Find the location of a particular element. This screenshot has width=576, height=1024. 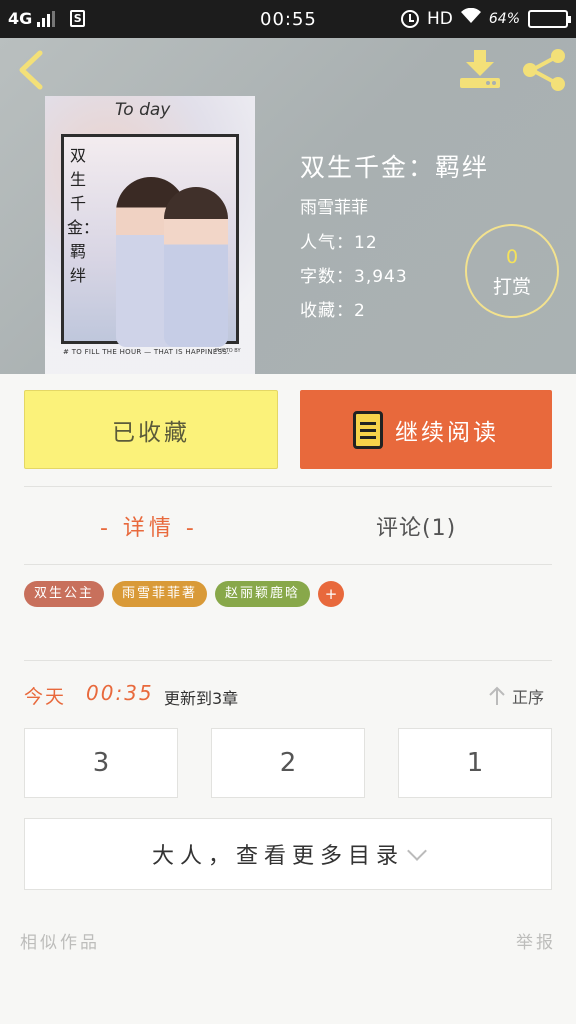

alarm-icon is located at coordinates (410, 18).